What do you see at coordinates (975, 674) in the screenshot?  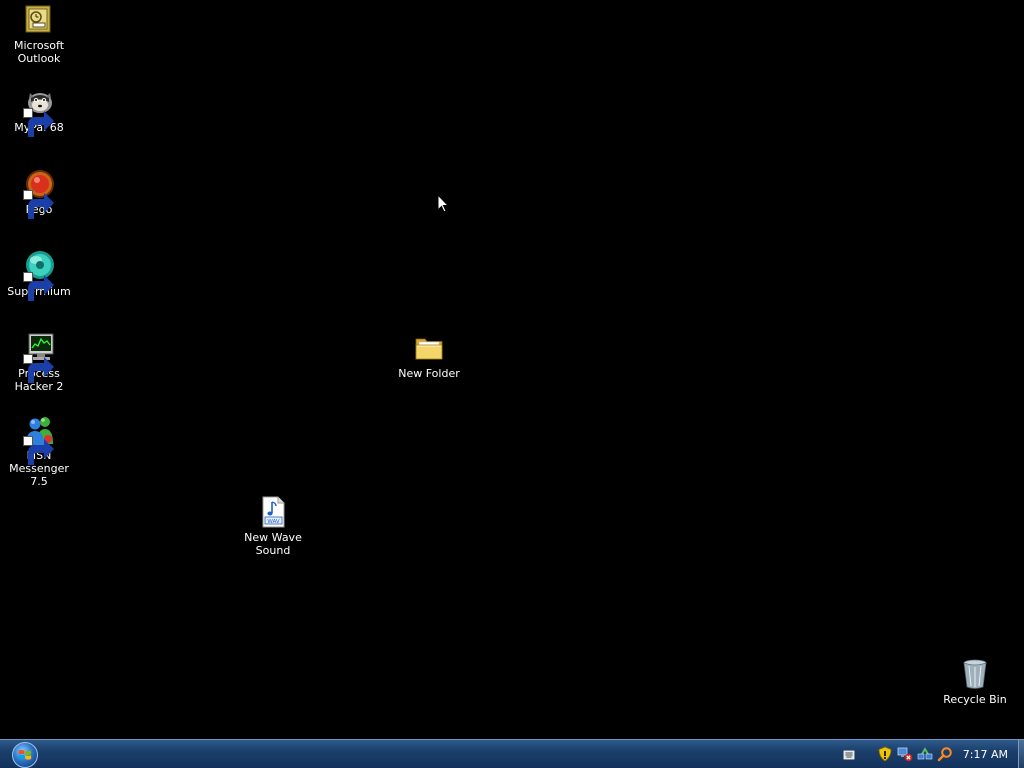 I see `recycle-bin-icon` at bounding box center [975, 674].